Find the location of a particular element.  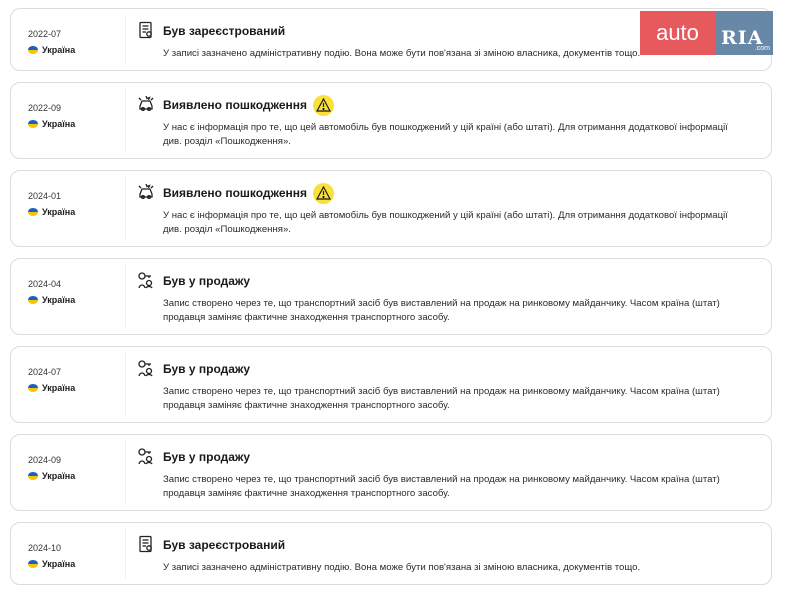

event-meta: 2024-04 Україна is located at coordinates (68, 296).